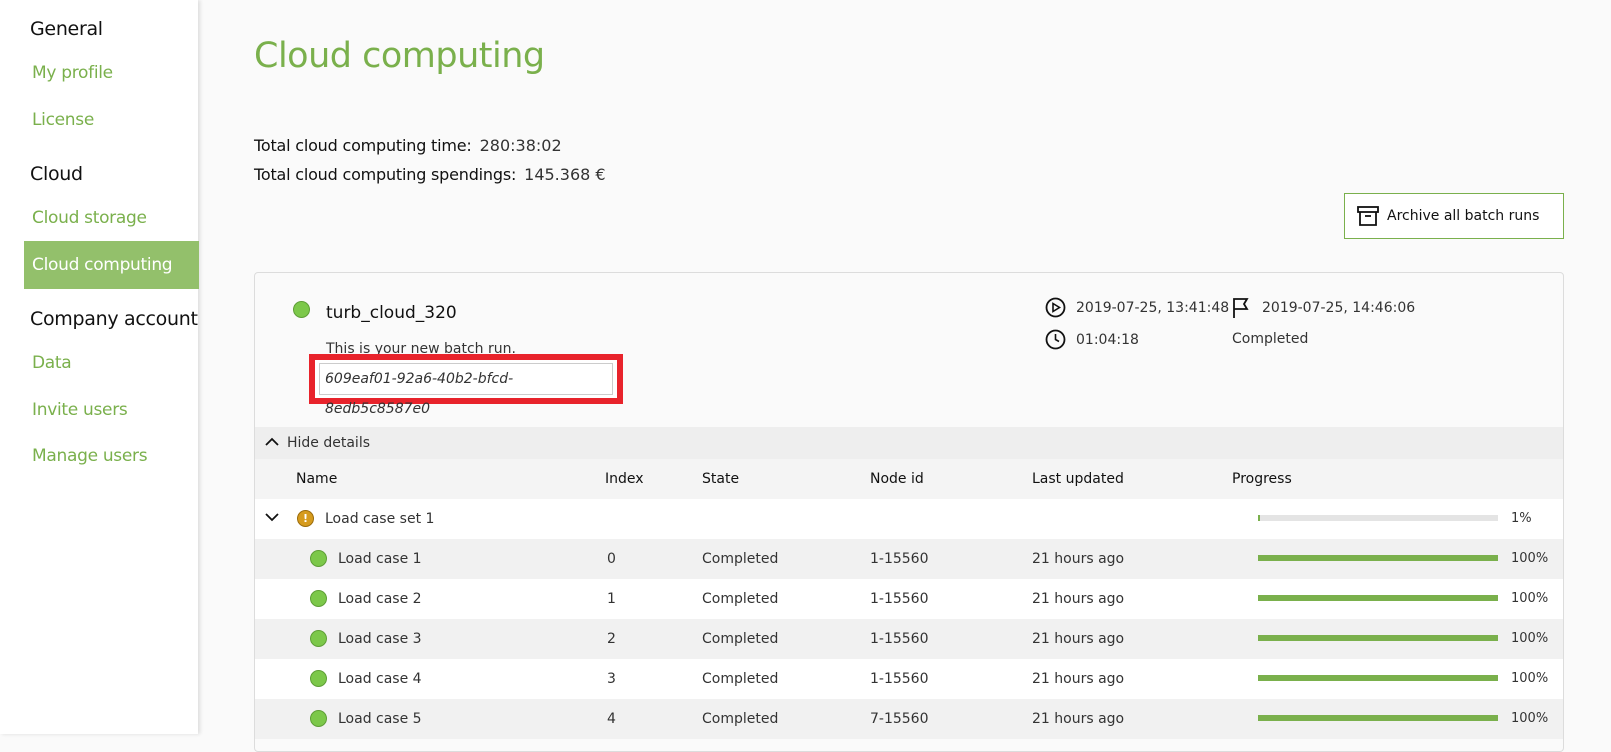  What do you see at coordinates (385, 174) in the screenshot?
I see `total-spendings-label: Total cloud computing spendings:` at bounding box center [385, 174].